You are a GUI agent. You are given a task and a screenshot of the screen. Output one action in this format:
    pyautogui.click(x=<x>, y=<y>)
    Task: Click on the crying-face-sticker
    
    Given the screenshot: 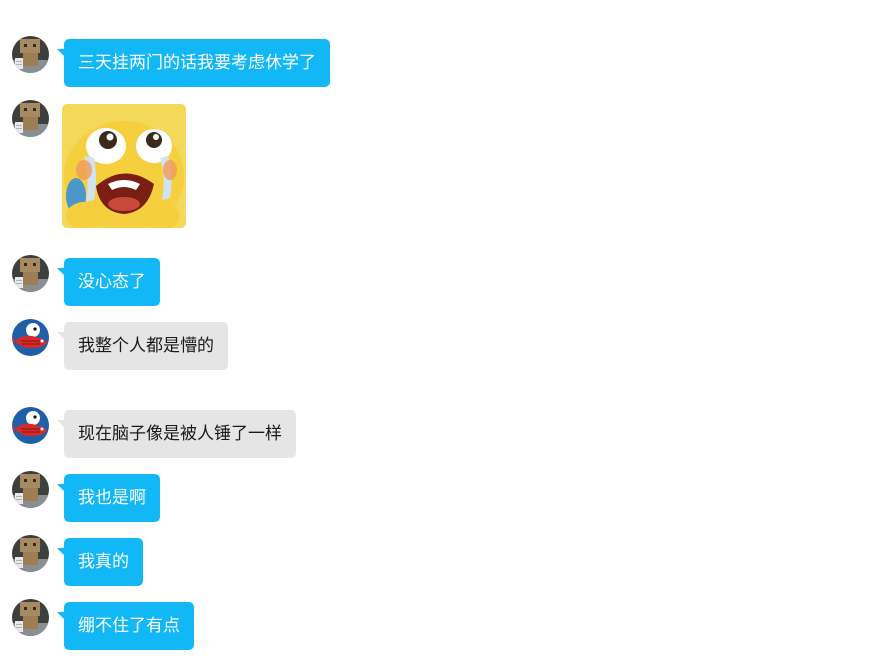 What is the action you would take?
    pyautogui.click(x=124, y=166)
    